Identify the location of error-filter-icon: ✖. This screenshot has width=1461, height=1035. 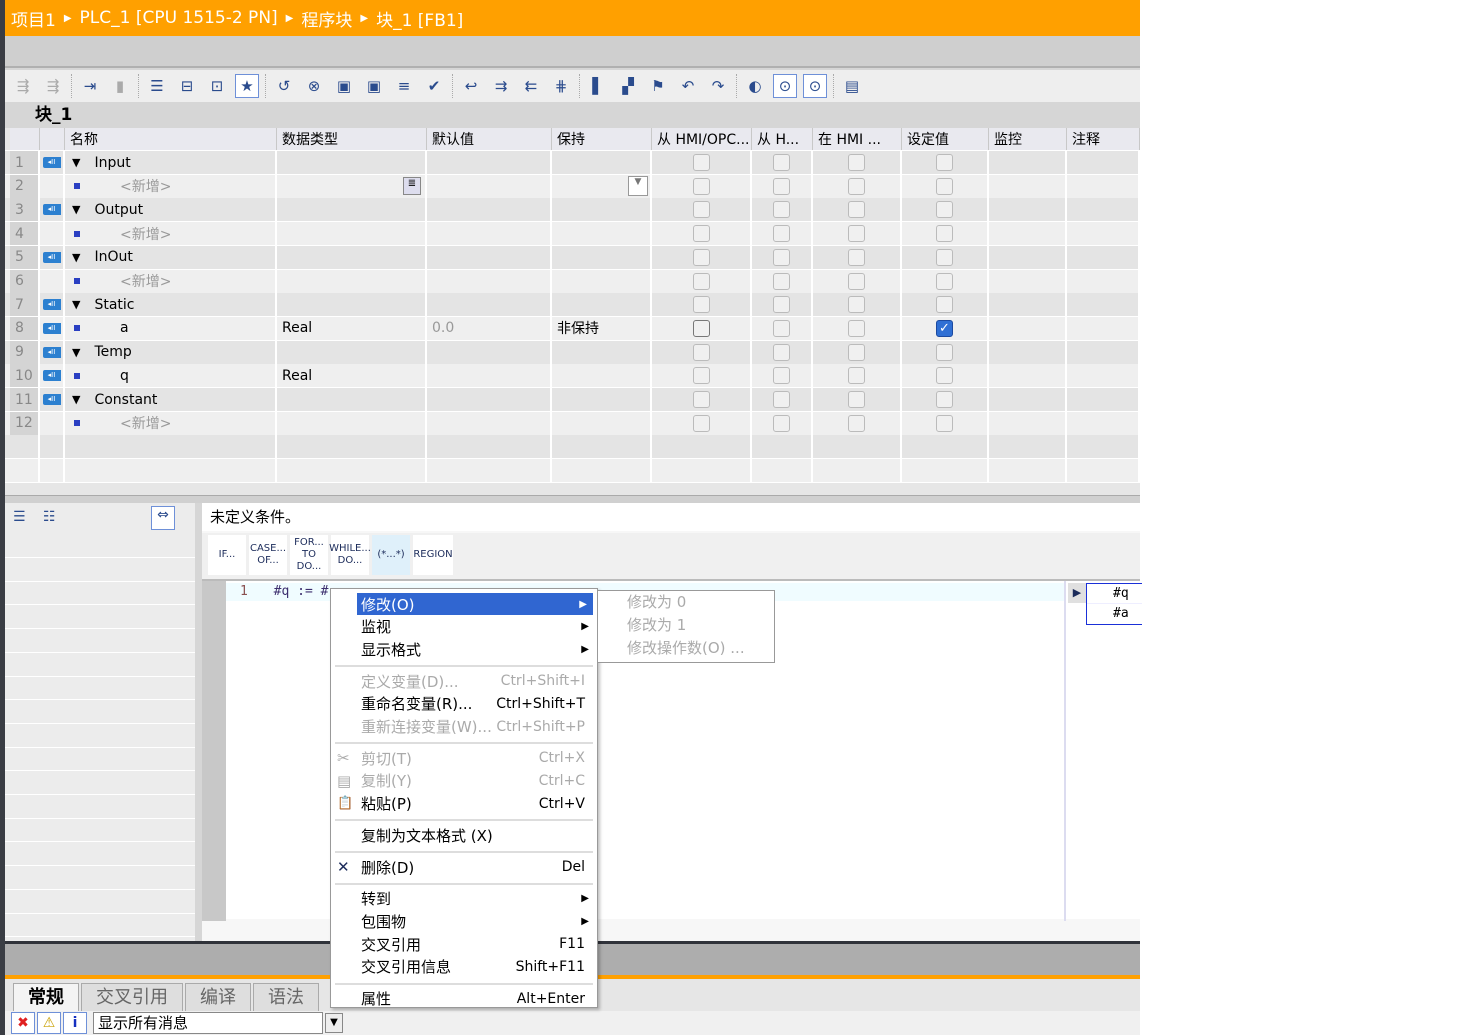
(23, 1023).